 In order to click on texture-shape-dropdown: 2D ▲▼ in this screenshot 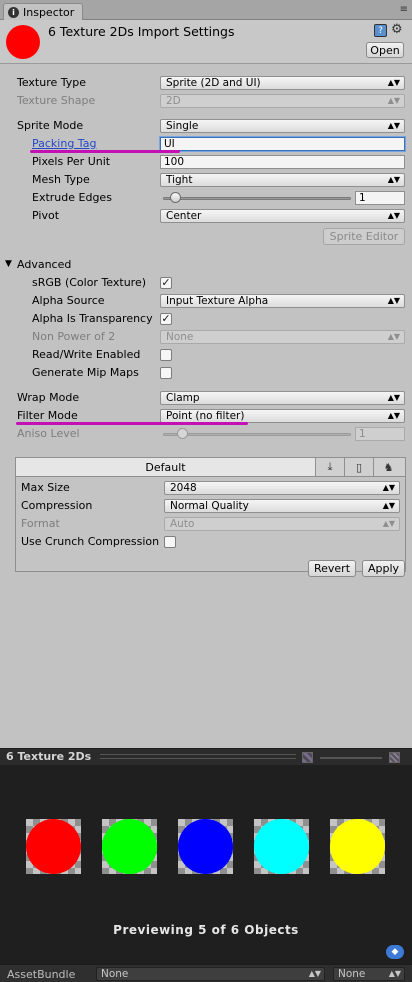, I will do `click(282, 101)`.